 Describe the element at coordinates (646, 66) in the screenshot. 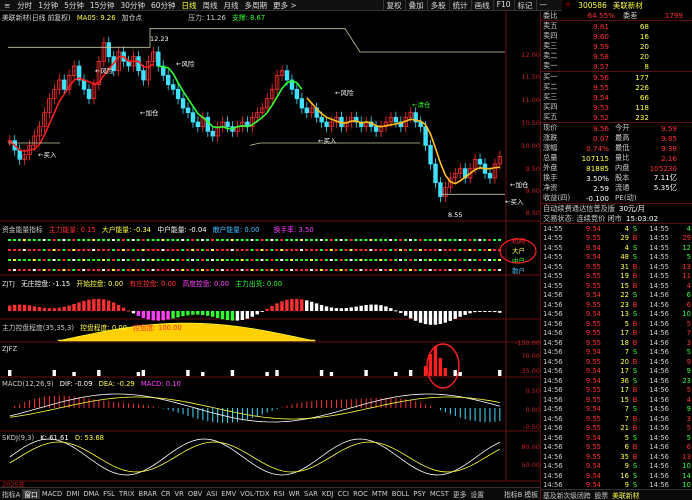

I see `sell-volume: 8` at that location.